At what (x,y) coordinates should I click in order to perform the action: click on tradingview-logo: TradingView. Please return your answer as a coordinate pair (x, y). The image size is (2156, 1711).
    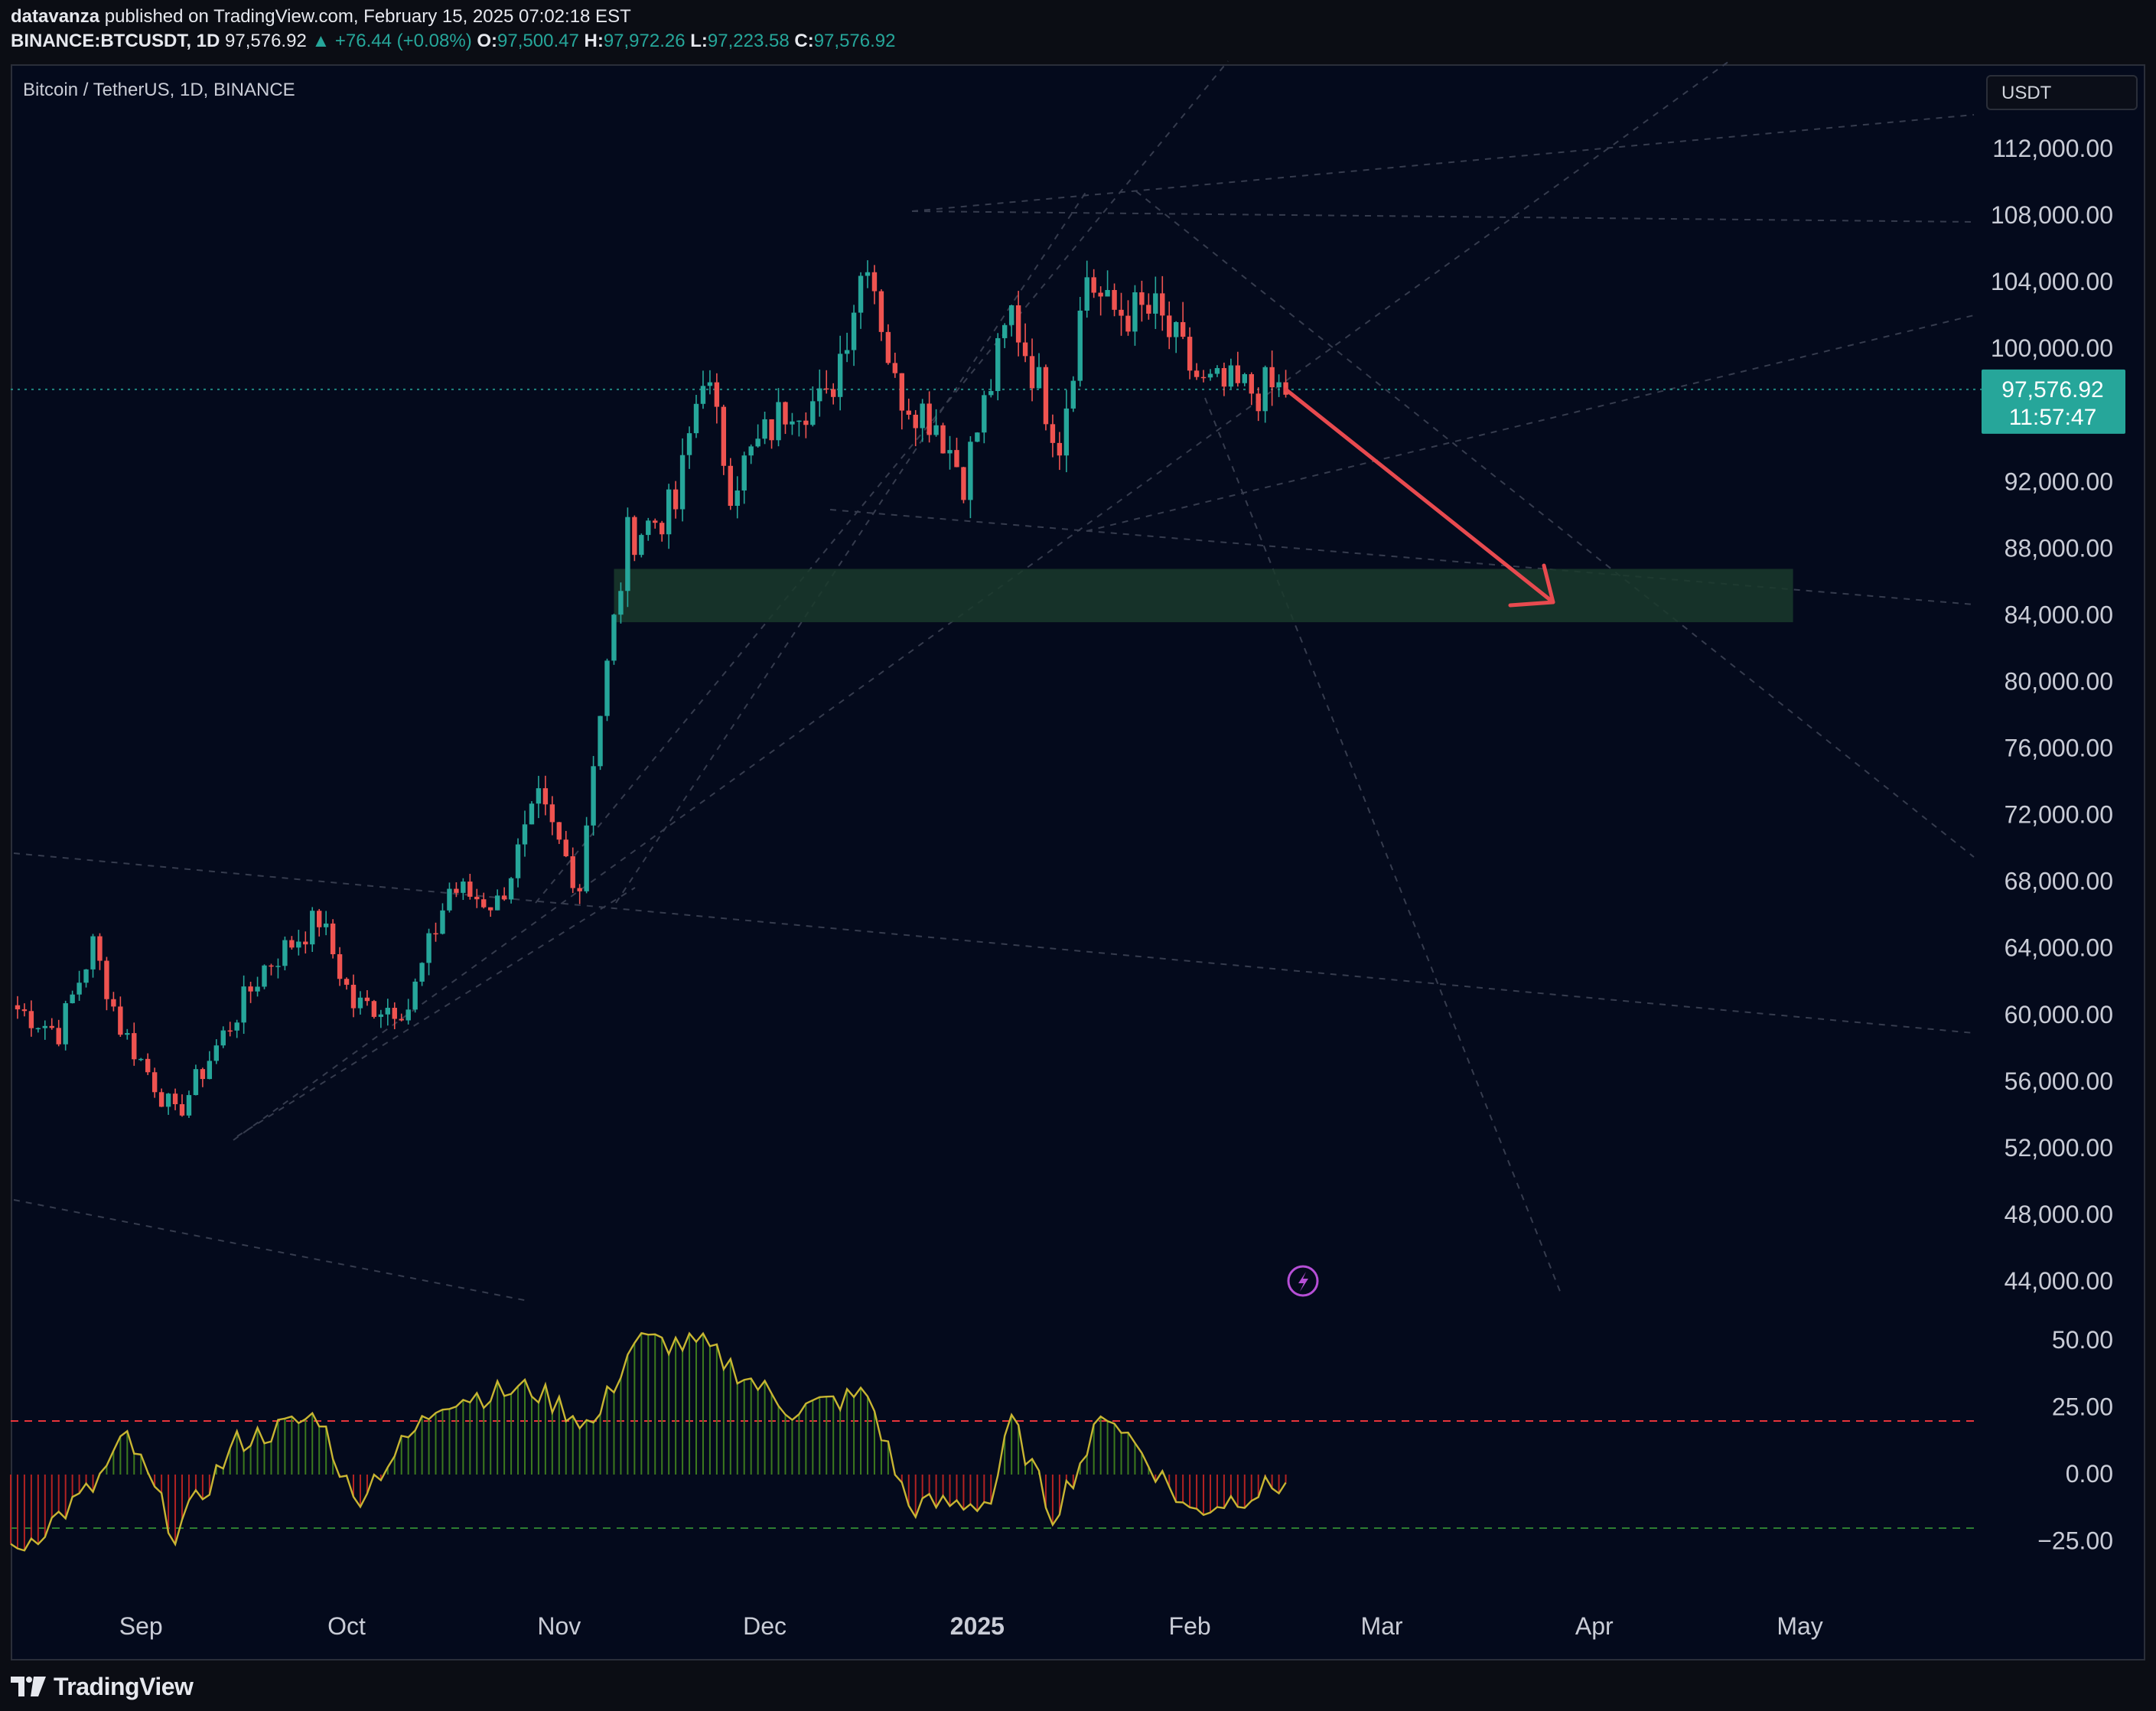
    Looking at the image, I should click on (102, 1686).